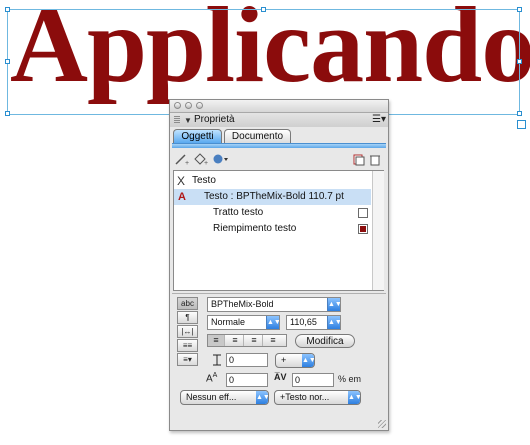 This screenshot has width=530, height=445. I want to click on text-attribute-icon: A, so click(182, 197).